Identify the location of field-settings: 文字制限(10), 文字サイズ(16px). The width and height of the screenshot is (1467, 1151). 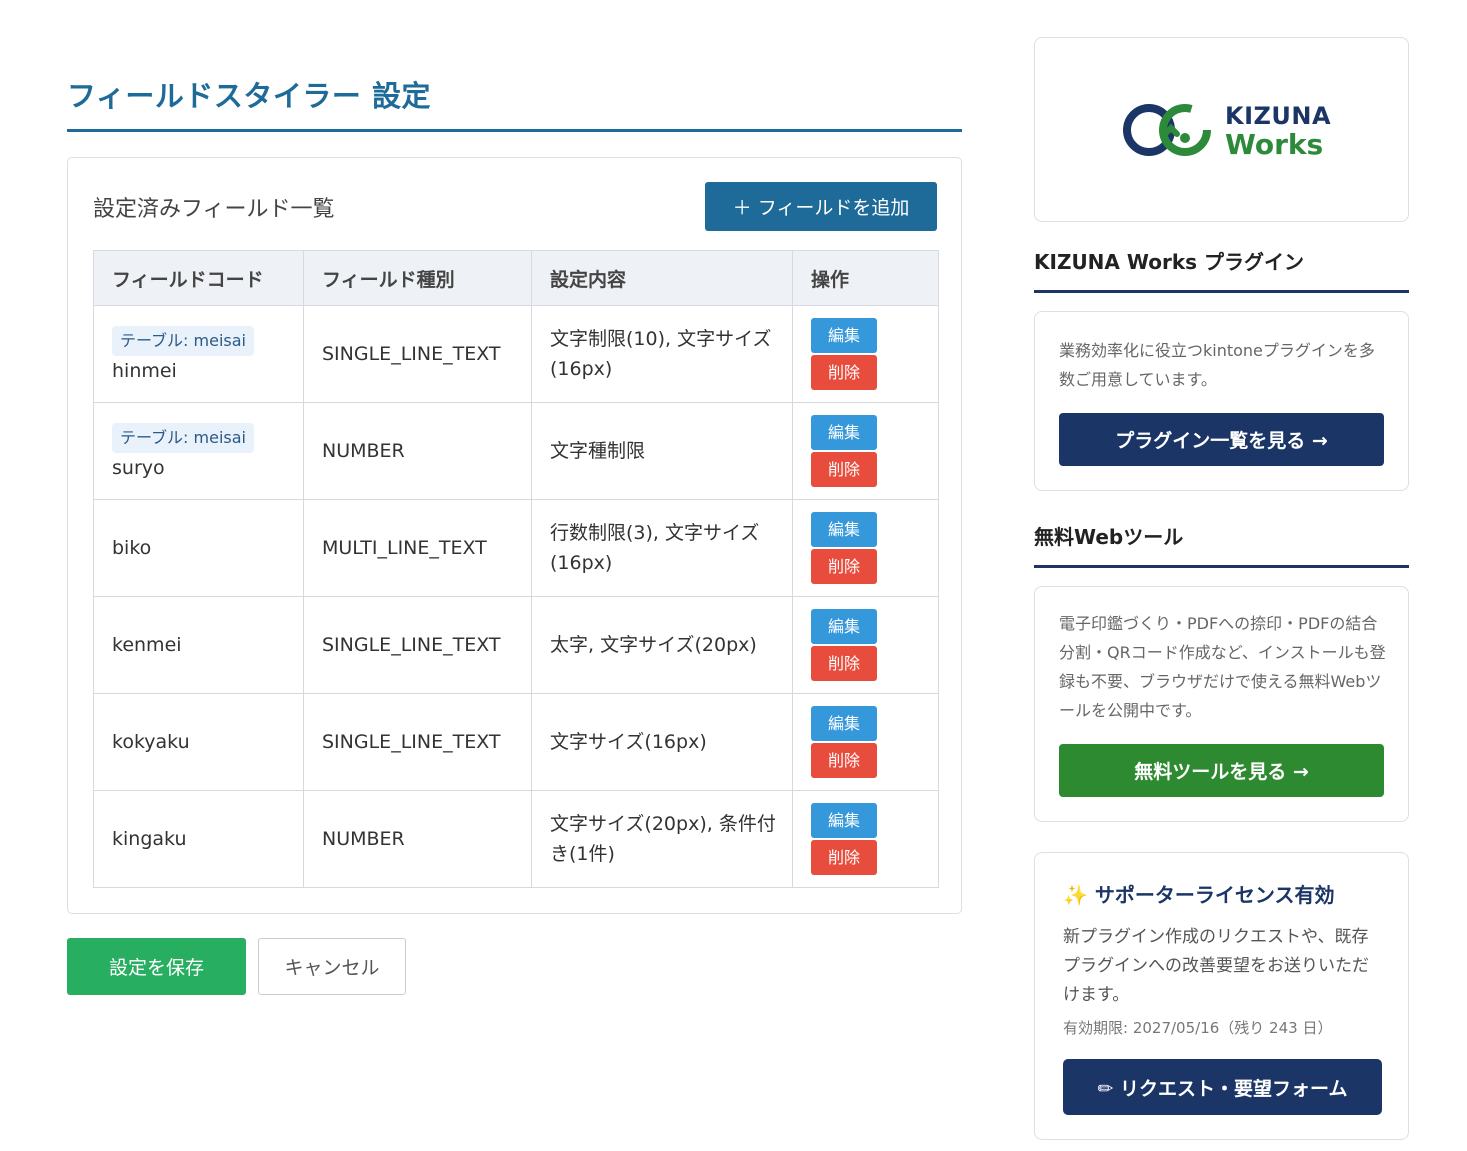
(662, 354).